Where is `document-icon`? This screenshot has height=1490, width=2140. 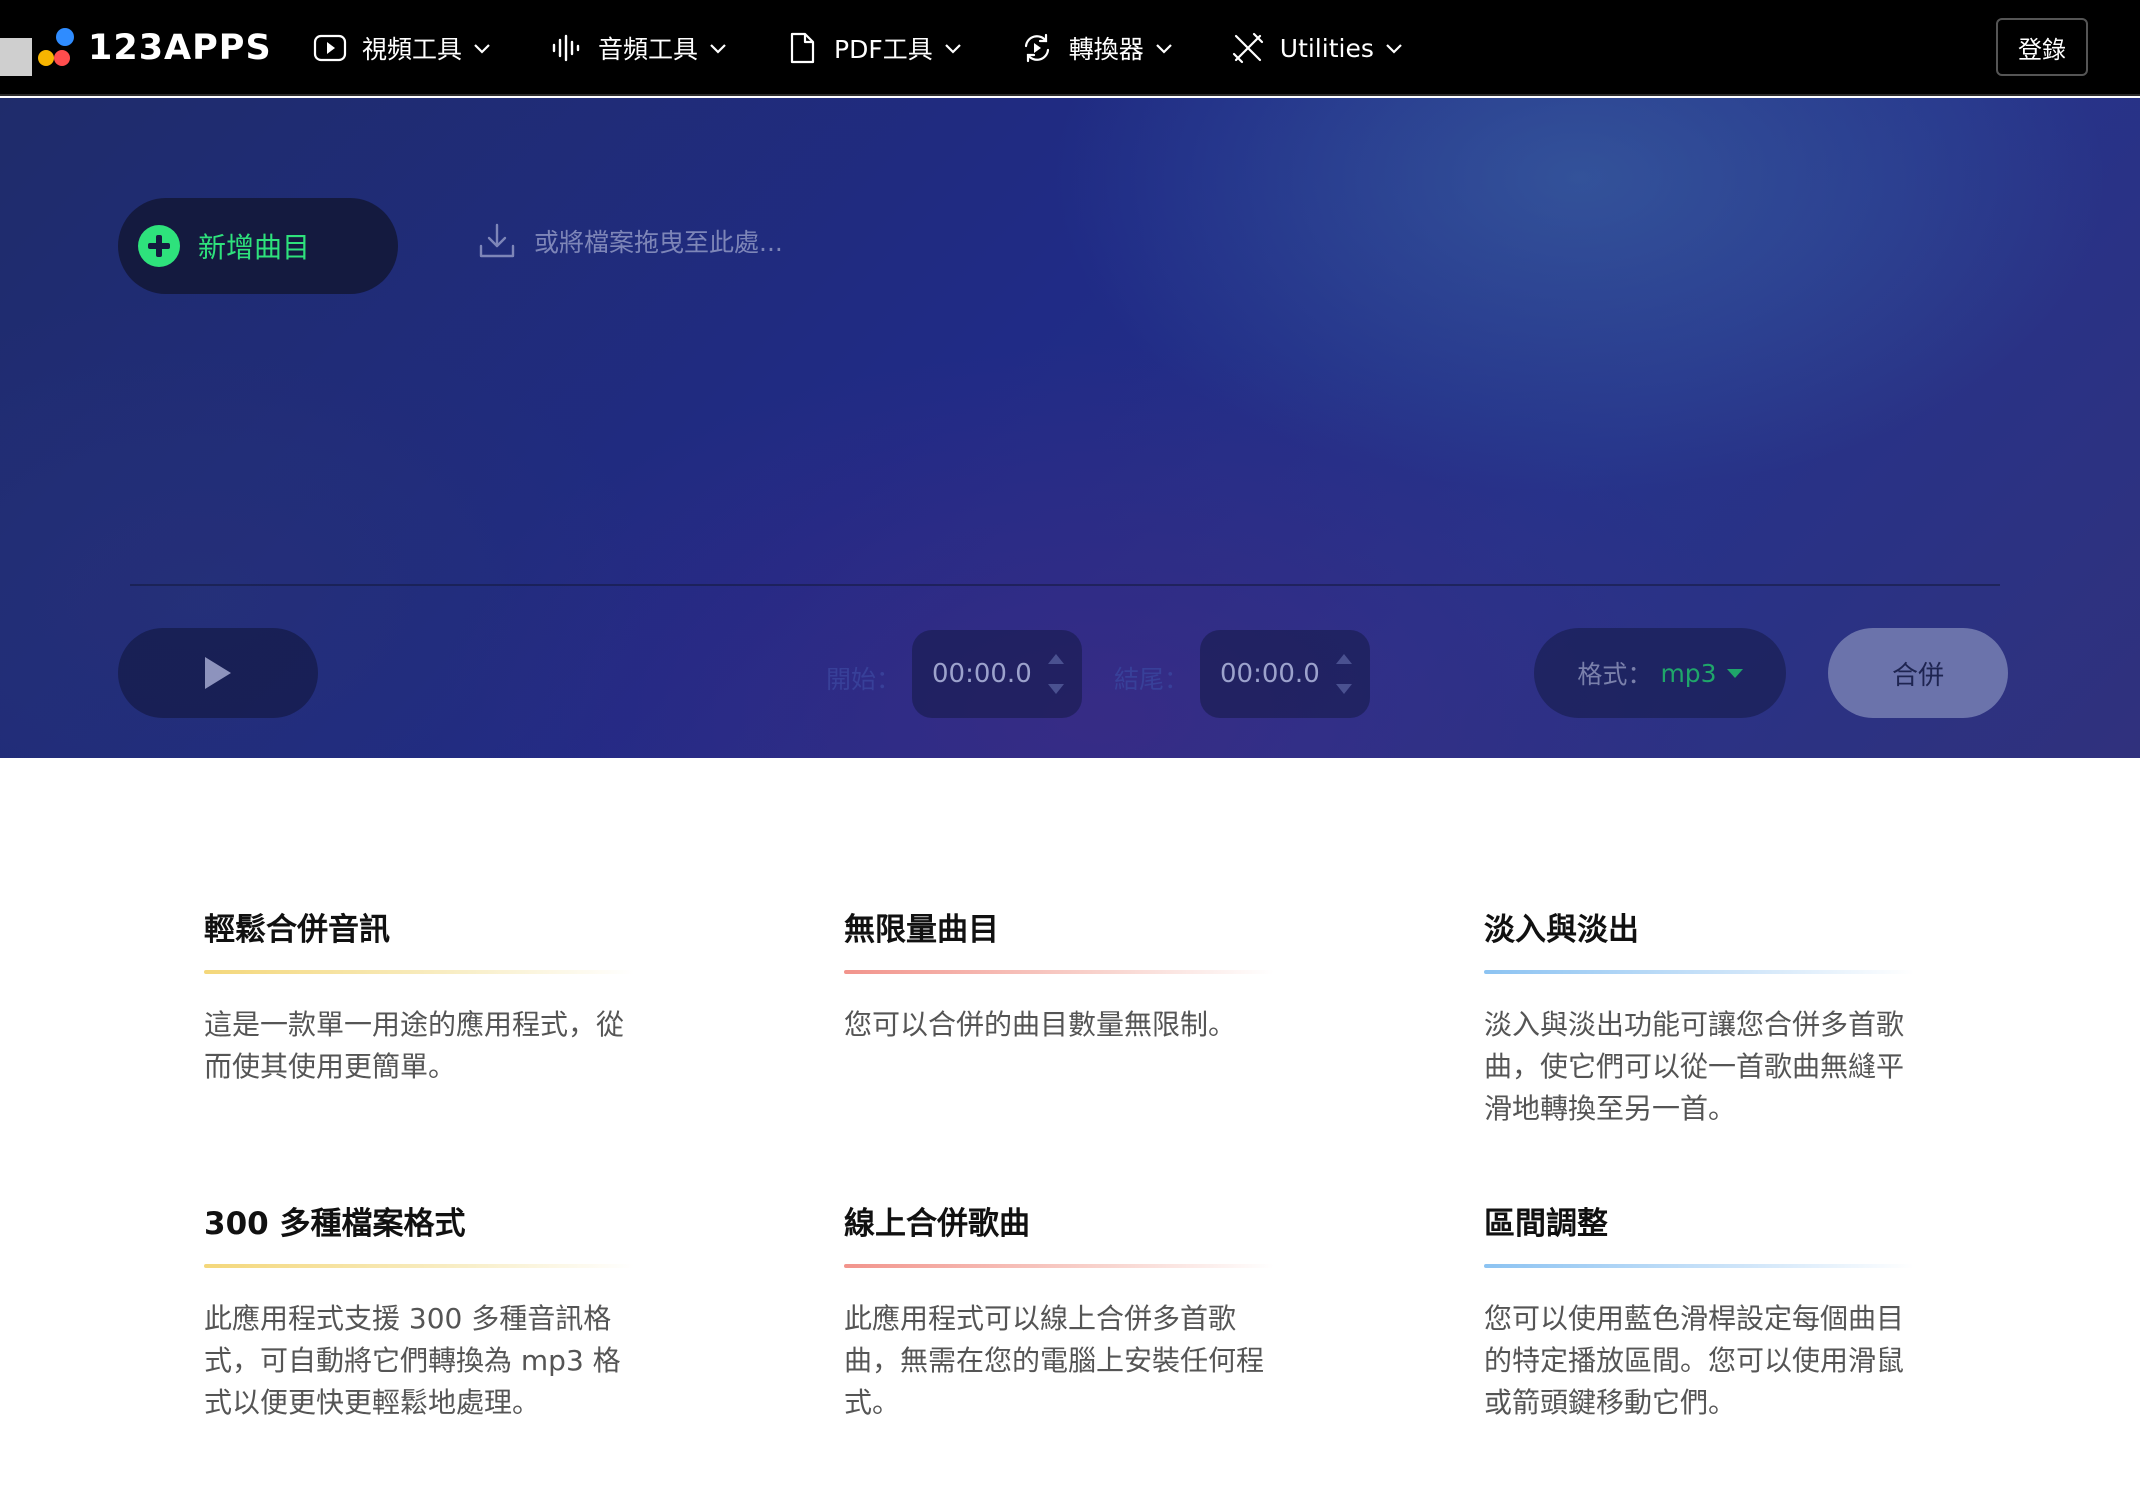 document-icon is located at coordinates (802, 48).